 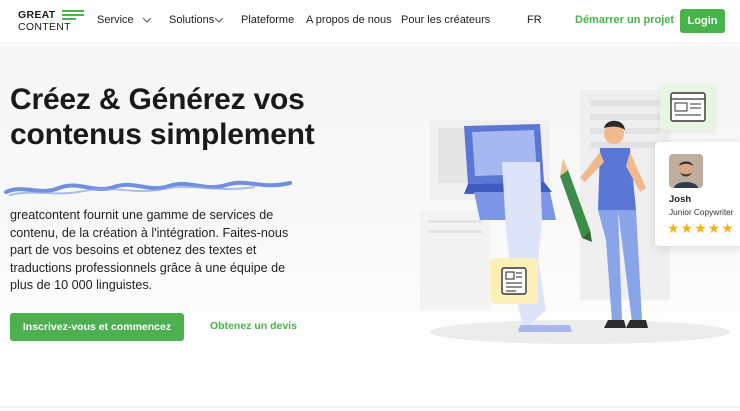 I want to click on scribble-underline, so click(x=148, y=188).